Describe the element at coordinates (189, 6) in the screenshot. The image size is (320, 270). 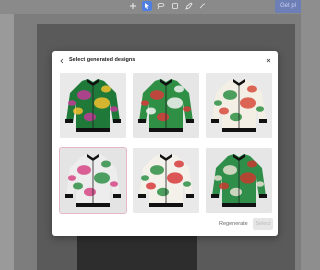
I see `pen-icon` at that location.